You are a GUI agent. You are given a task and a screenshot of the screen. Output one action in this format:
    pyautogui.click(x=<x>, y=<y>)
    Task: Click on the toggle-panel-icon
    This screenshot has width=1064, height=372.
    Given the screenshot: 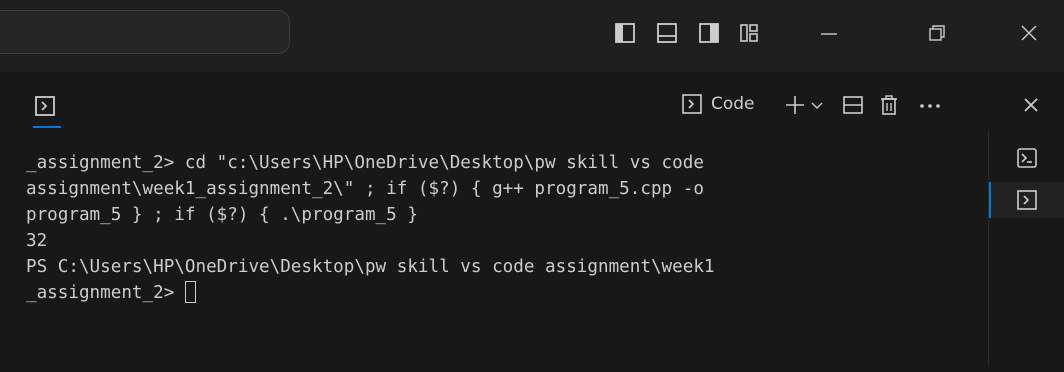 What is the action you would take?
    pyautogui.click(x=667, y=33)
    